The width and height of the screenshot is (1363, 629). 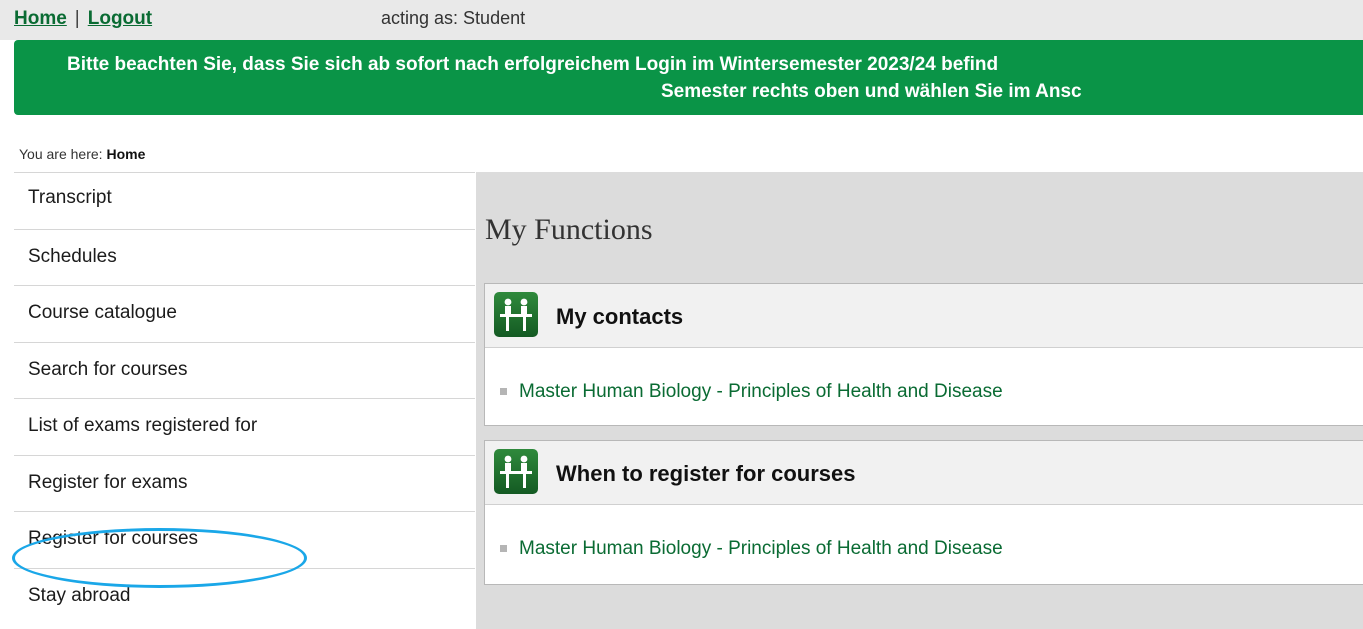 What do you see at coordinates (244, 539) in the screenshot?
I see `sidebar-item-register-courses: Register for courses` at bounding box center [244, 539].